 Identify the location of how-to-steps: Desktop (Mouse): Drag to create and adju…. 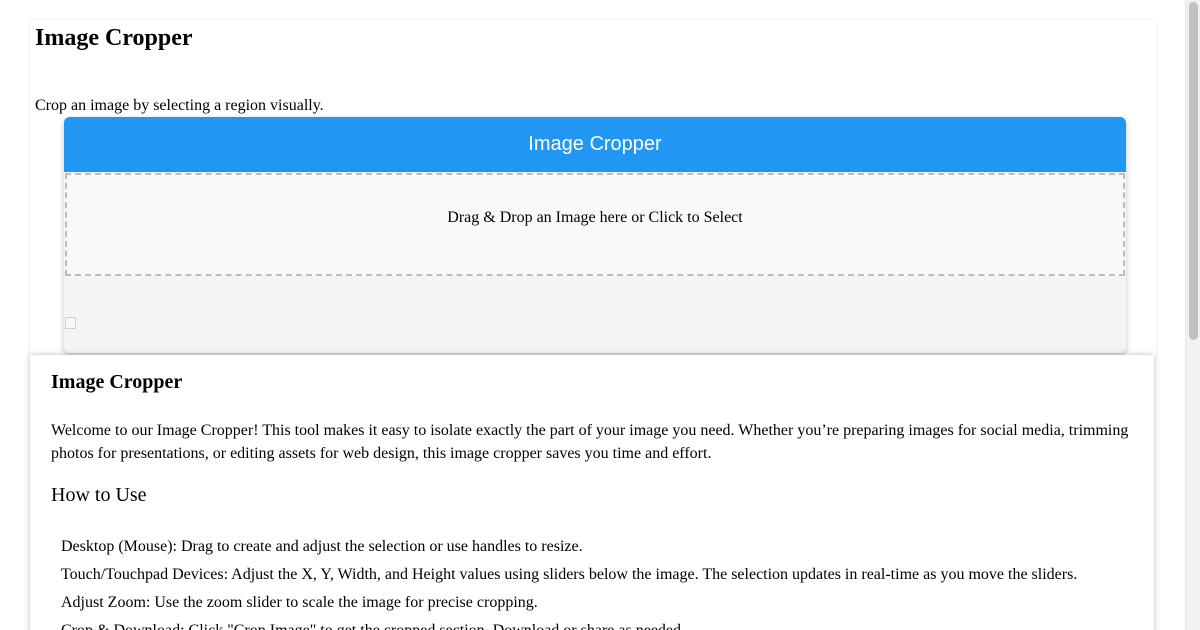
(569, 581).